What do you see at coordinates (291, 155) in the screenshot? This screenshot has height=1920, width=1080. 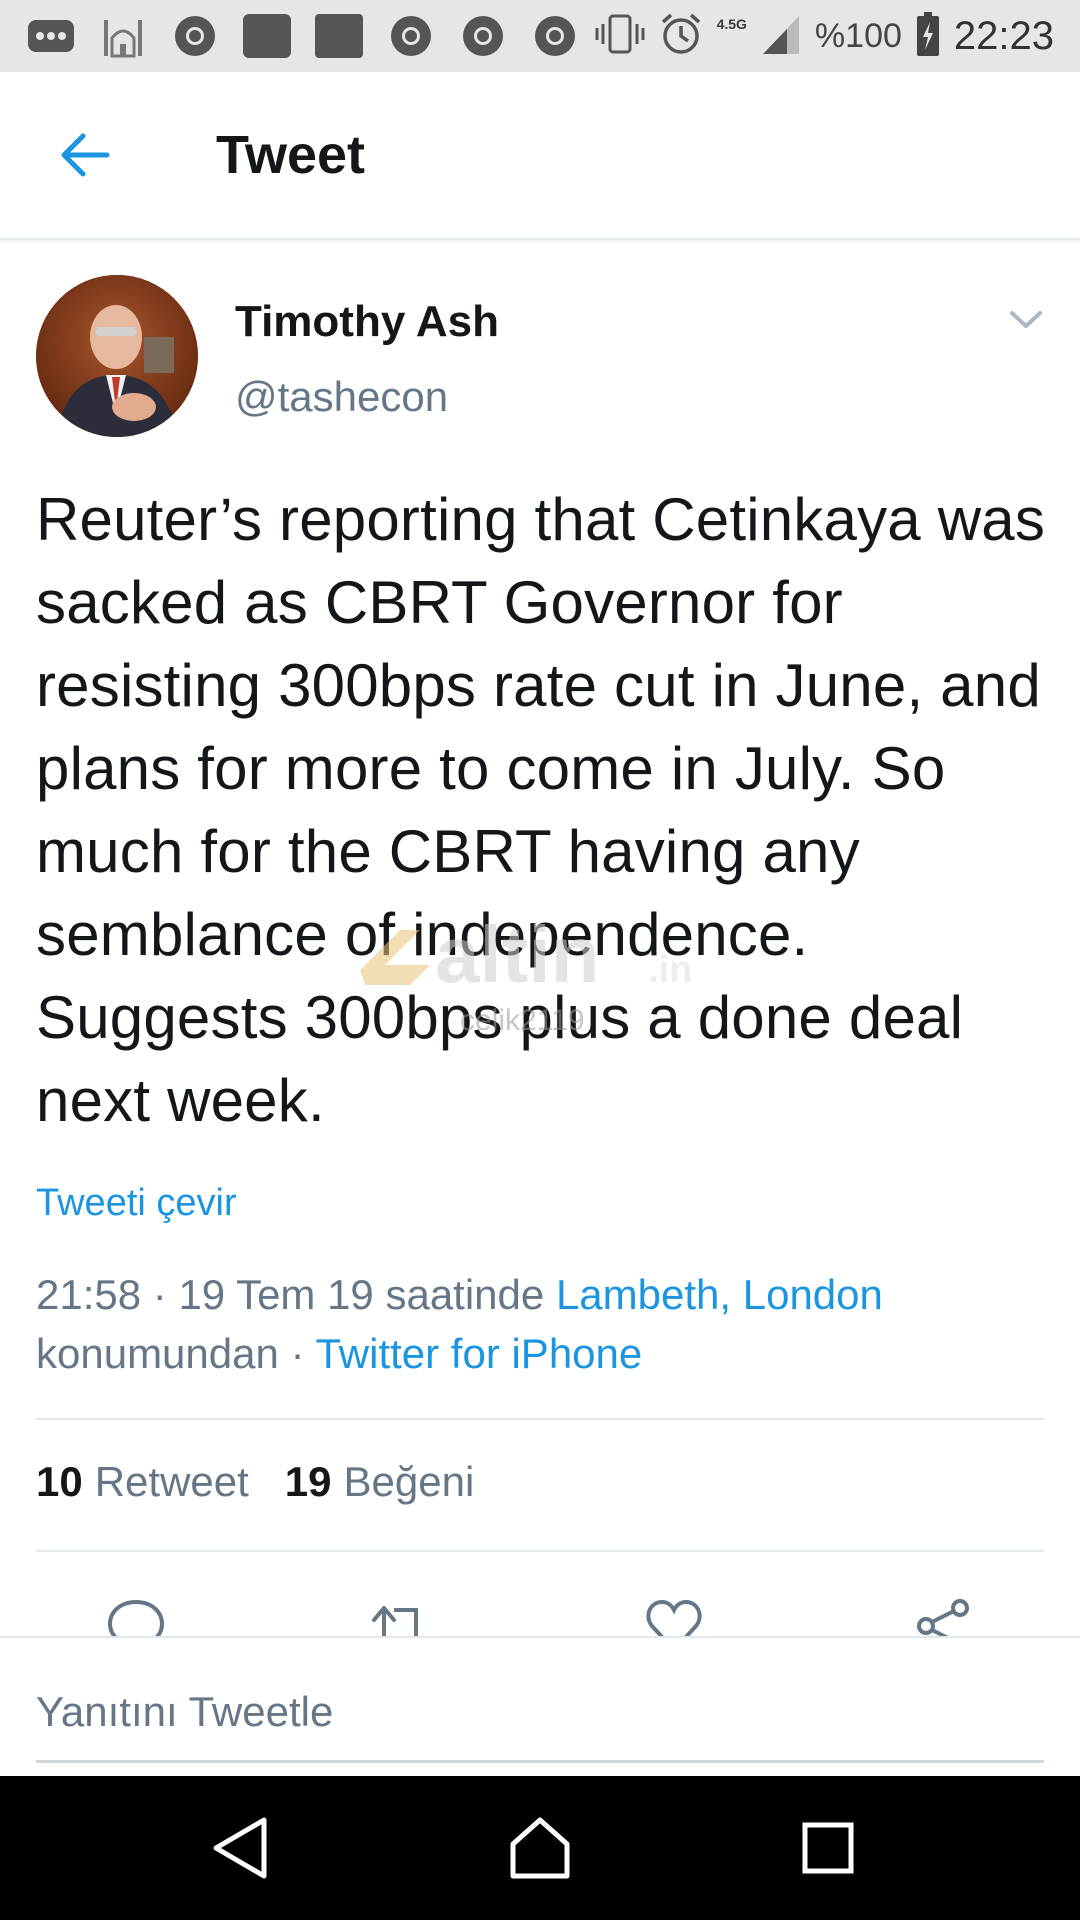 I see `page-title: Tweet` at bounding box center [291, 155].